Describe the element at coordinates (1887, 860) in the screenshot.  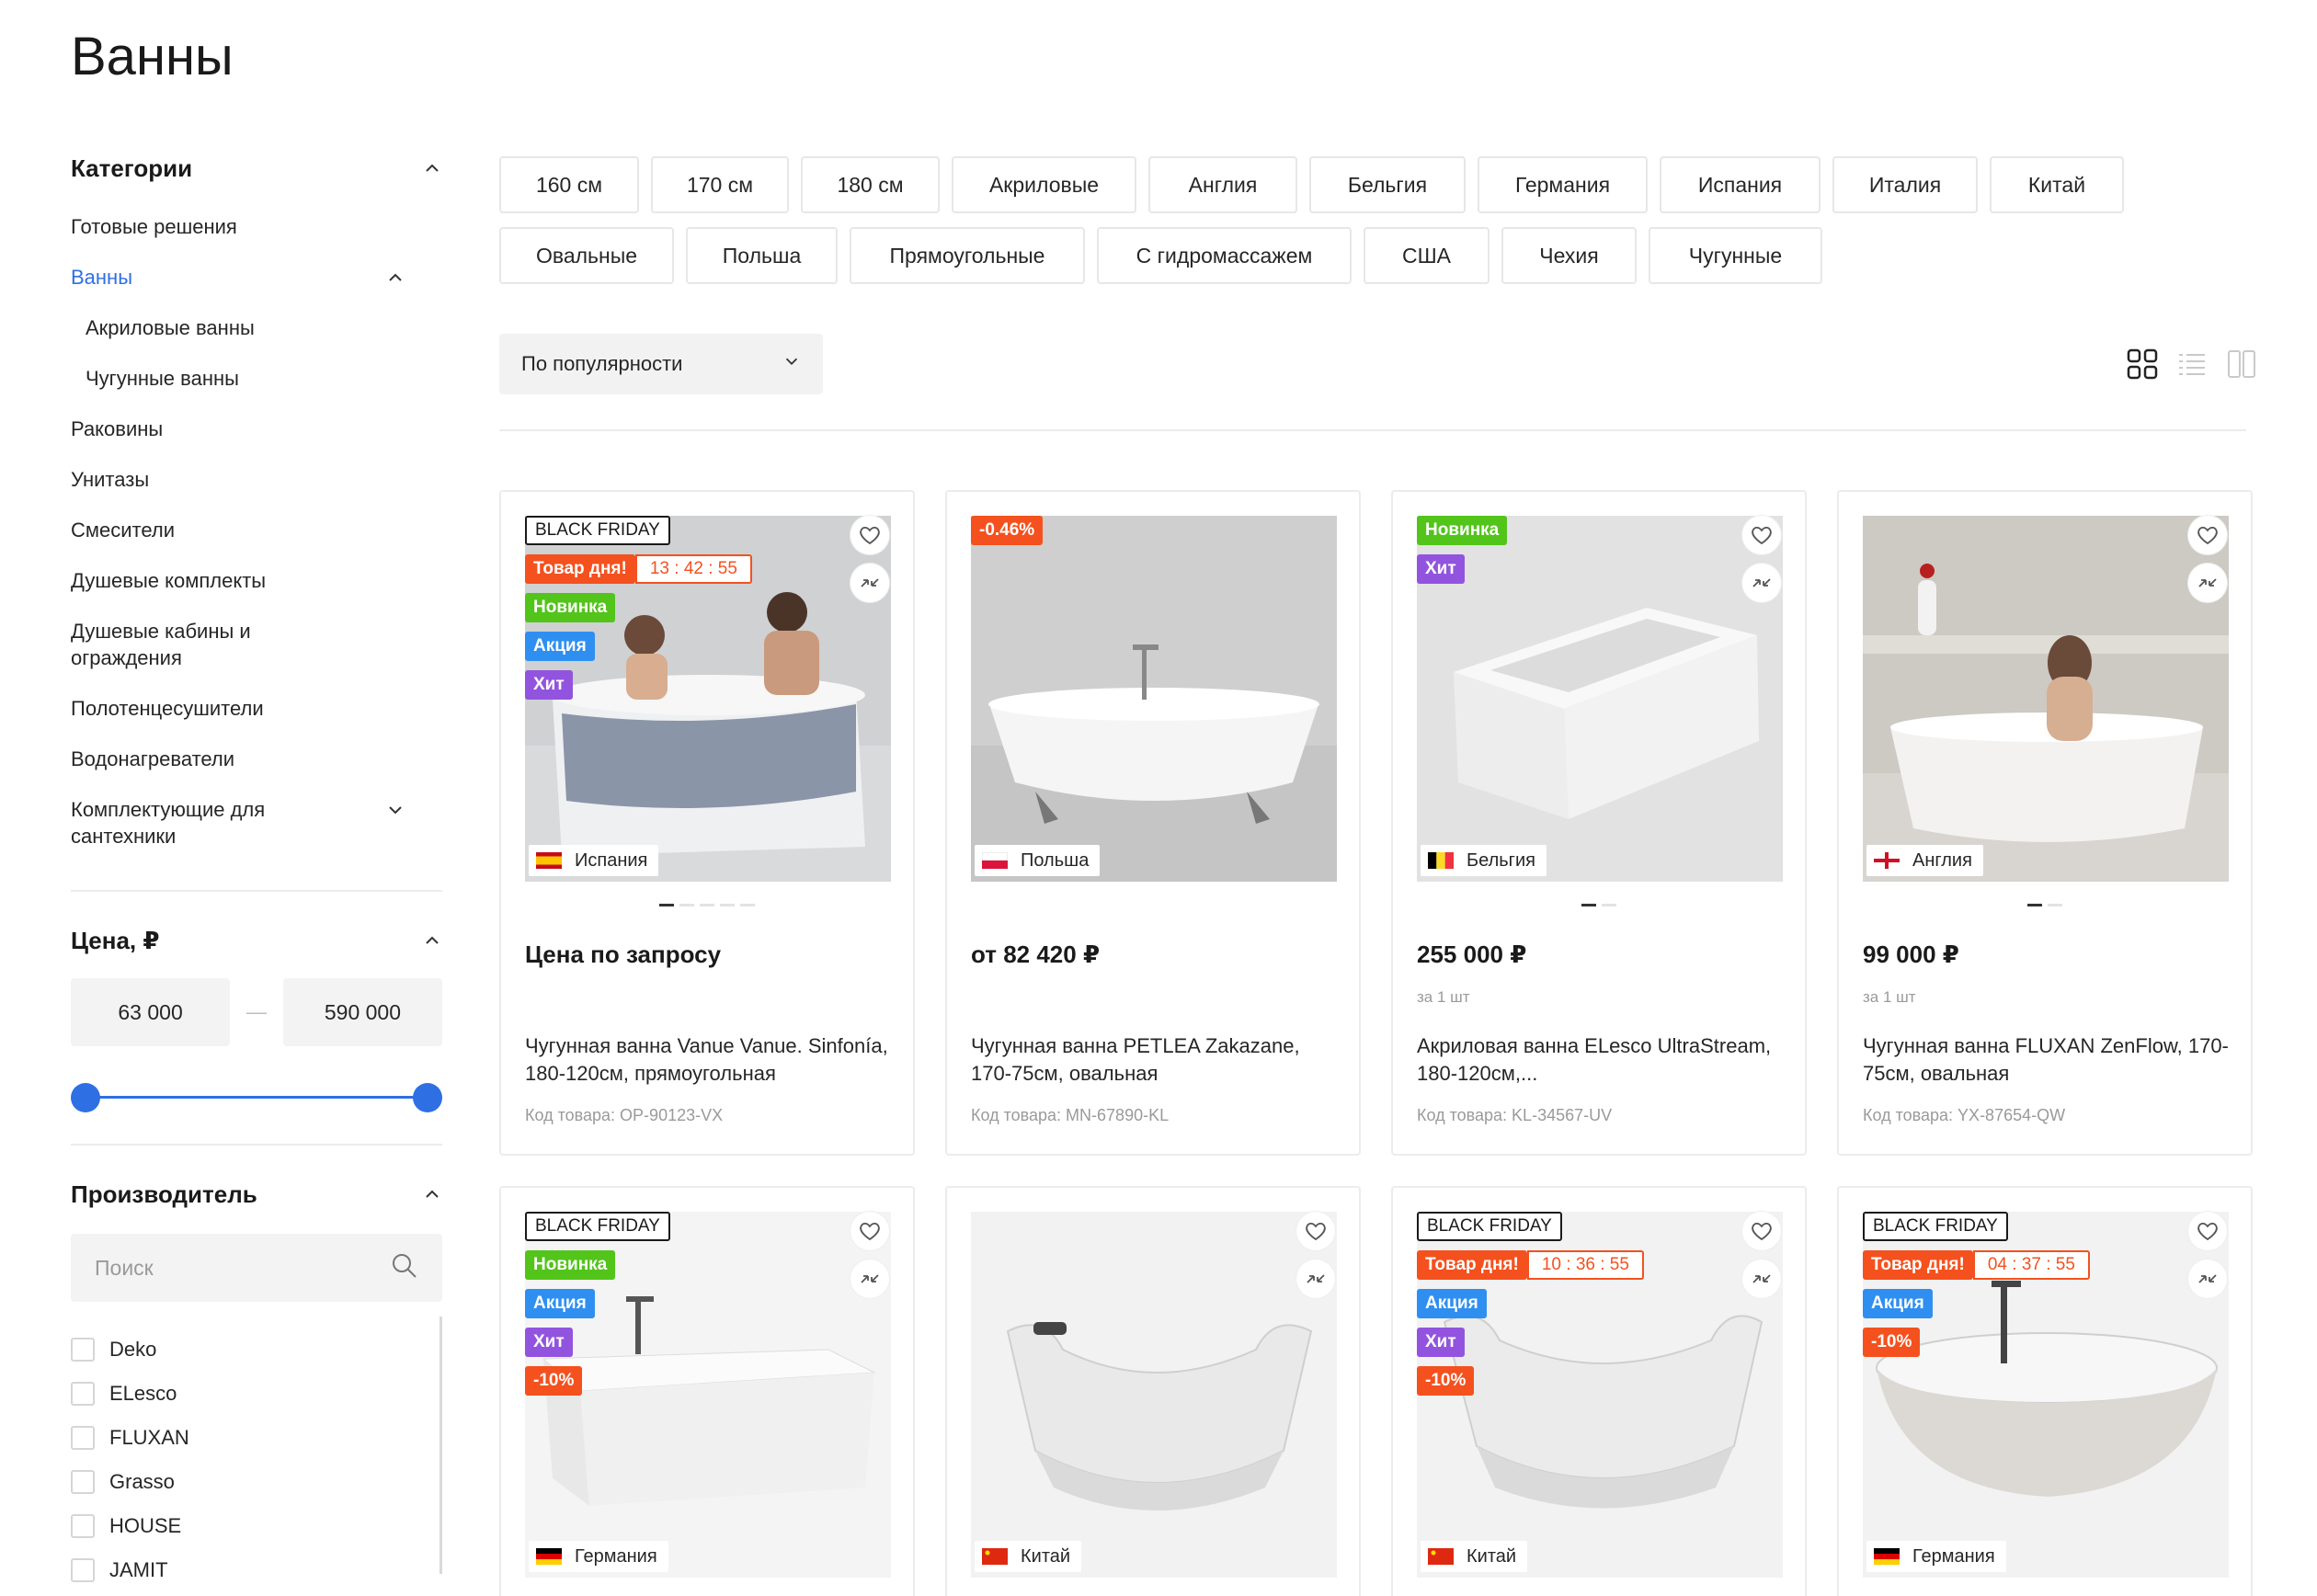
I see `flag-england-icon` at that location.